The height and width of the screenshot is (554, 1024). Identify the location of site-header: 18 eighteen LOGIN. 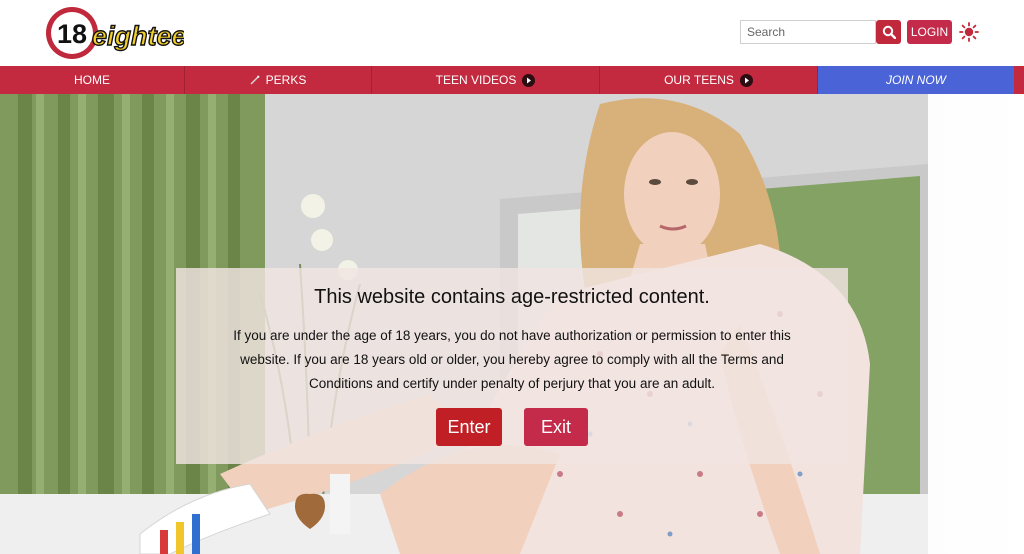
(512, 33).